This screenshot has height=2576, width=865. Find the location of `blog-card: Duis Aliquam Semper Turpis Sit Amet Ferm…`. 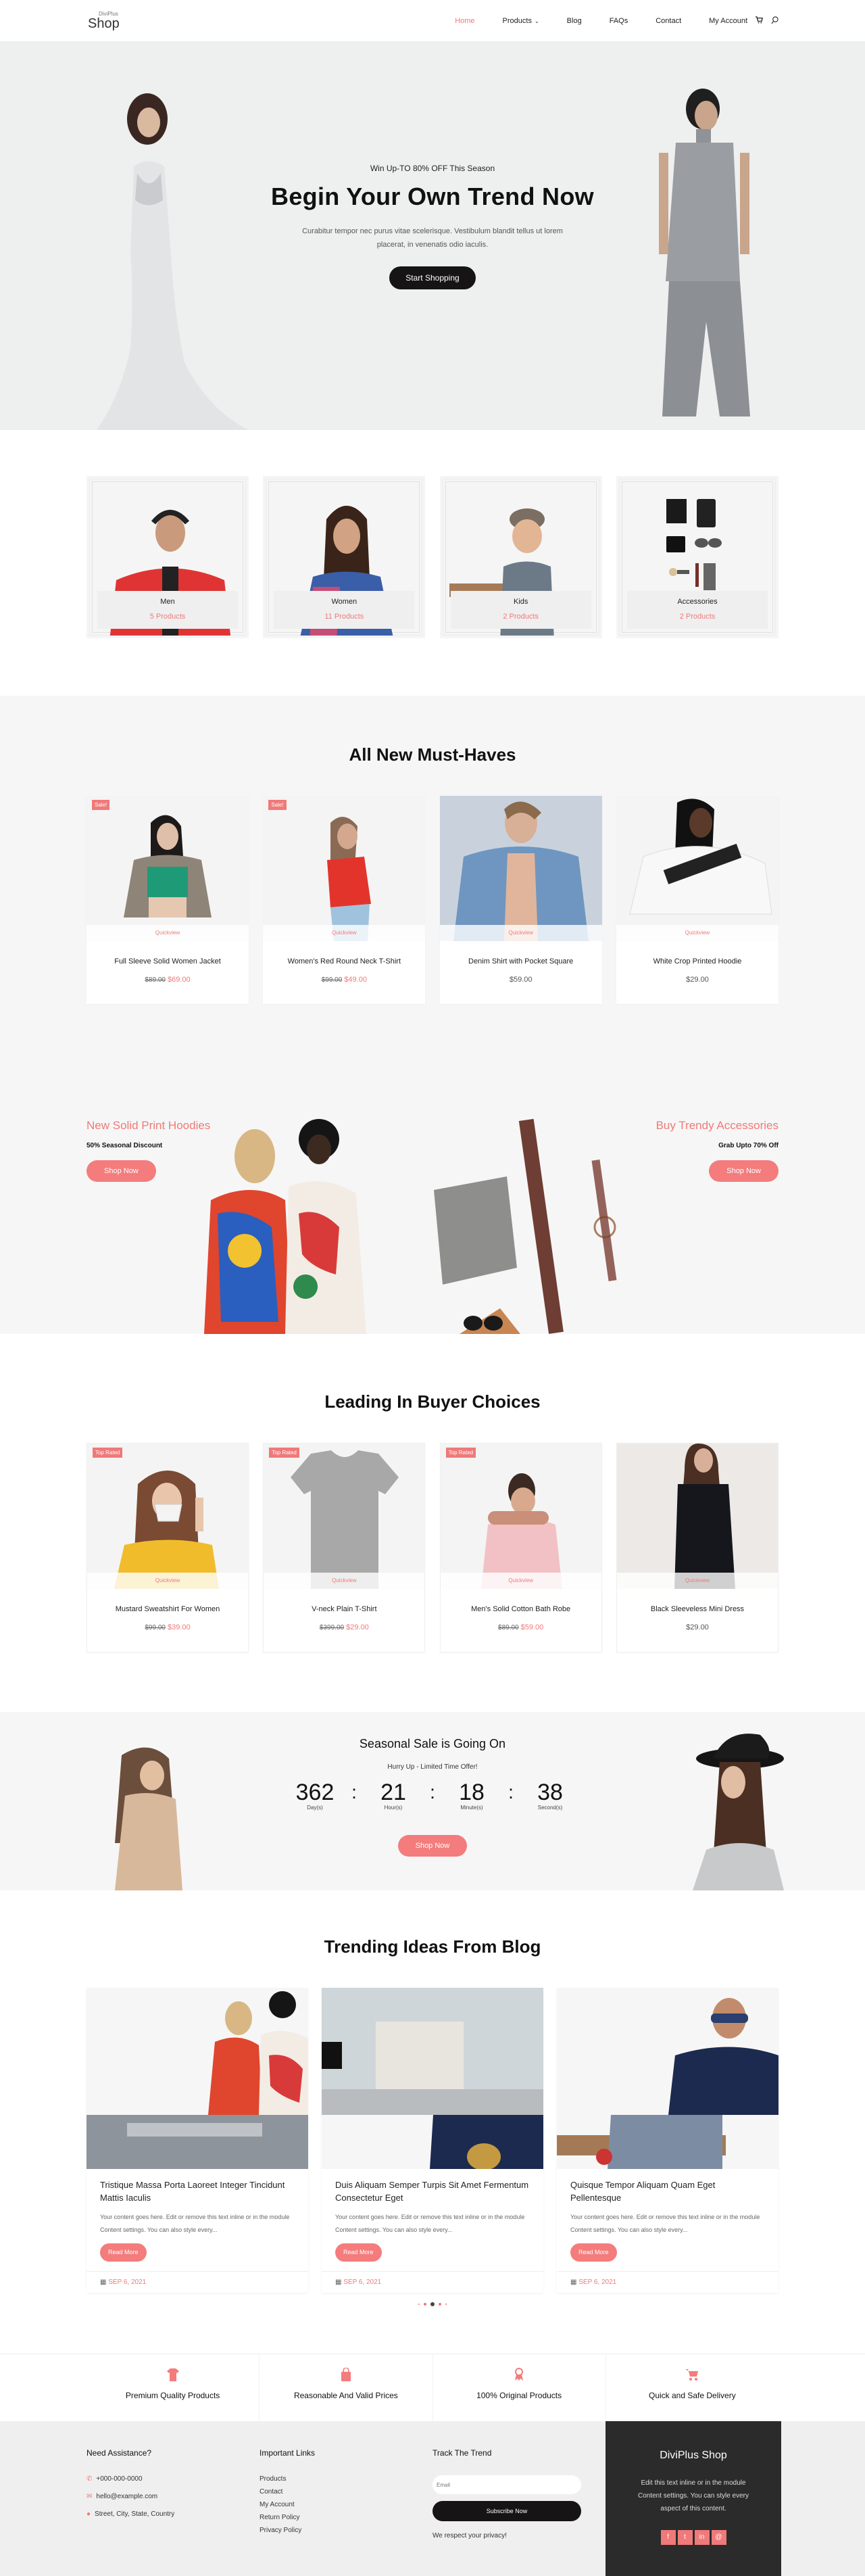

blog-card: Duis Aliquam Semper Turpis Sit Amet Ferm… is located at coordinates (432, 2140).